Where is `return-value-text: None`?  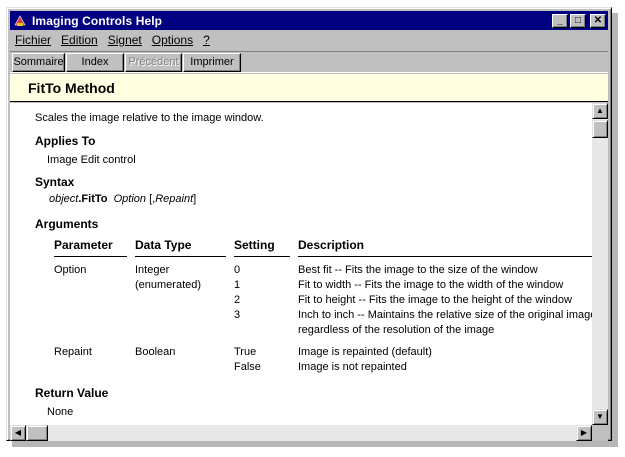 return-value-text: None is located at coordinates (60, 412).